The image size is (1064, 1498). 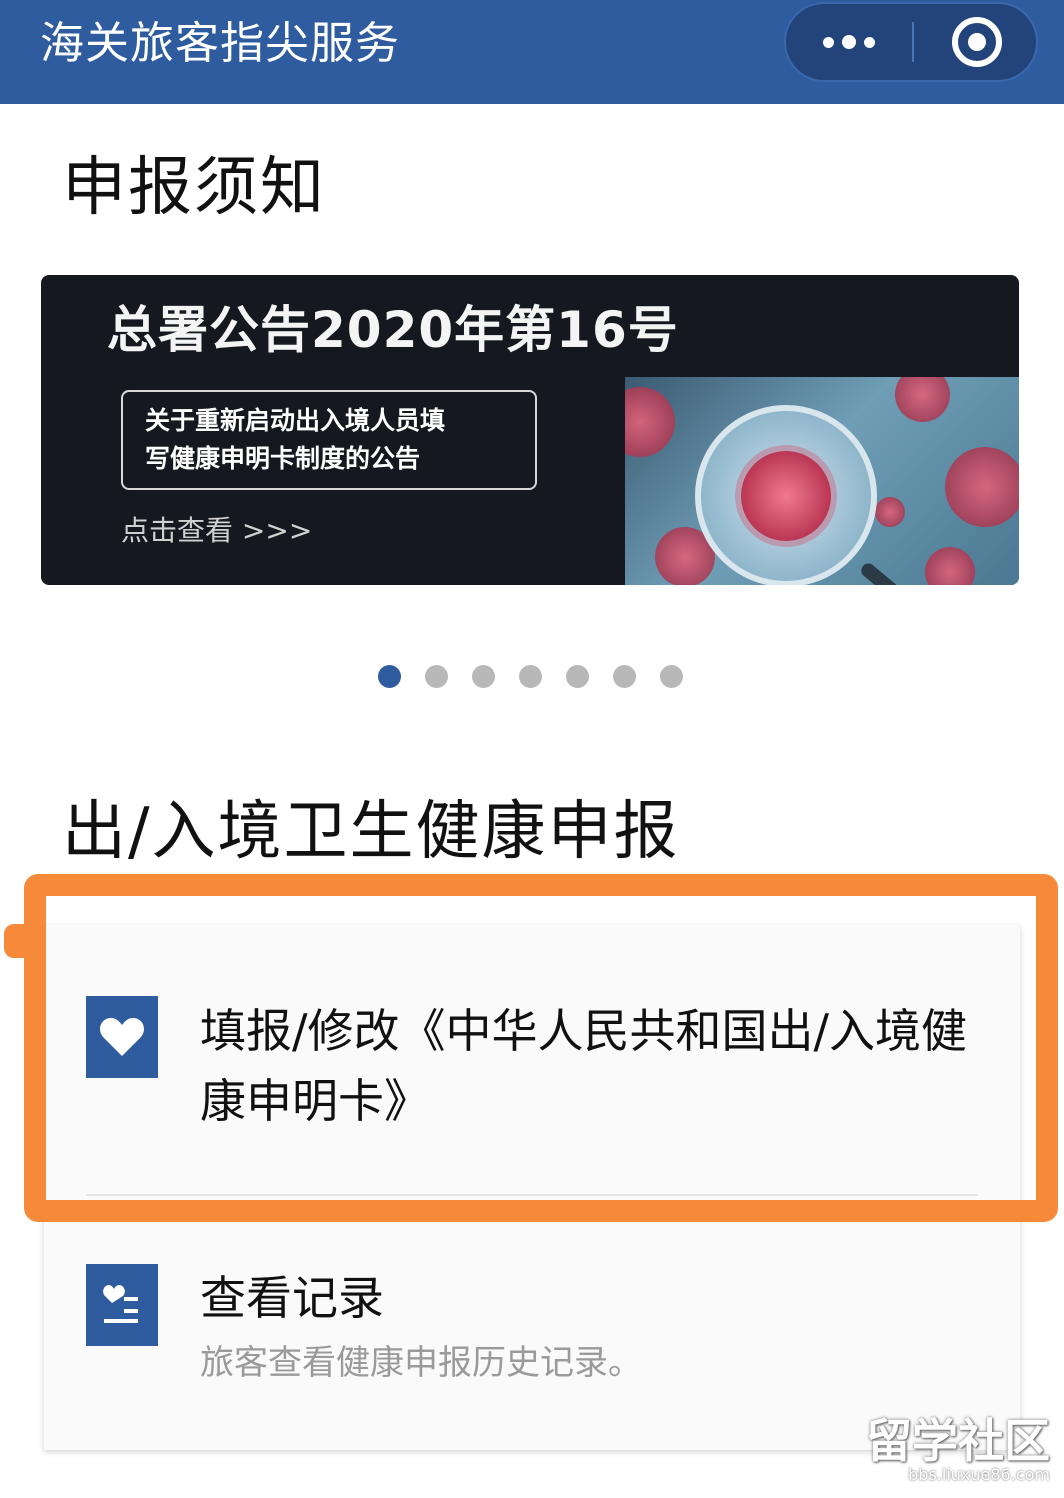 I want to click on virus-magnifier-image, so click(x=822, y=481).